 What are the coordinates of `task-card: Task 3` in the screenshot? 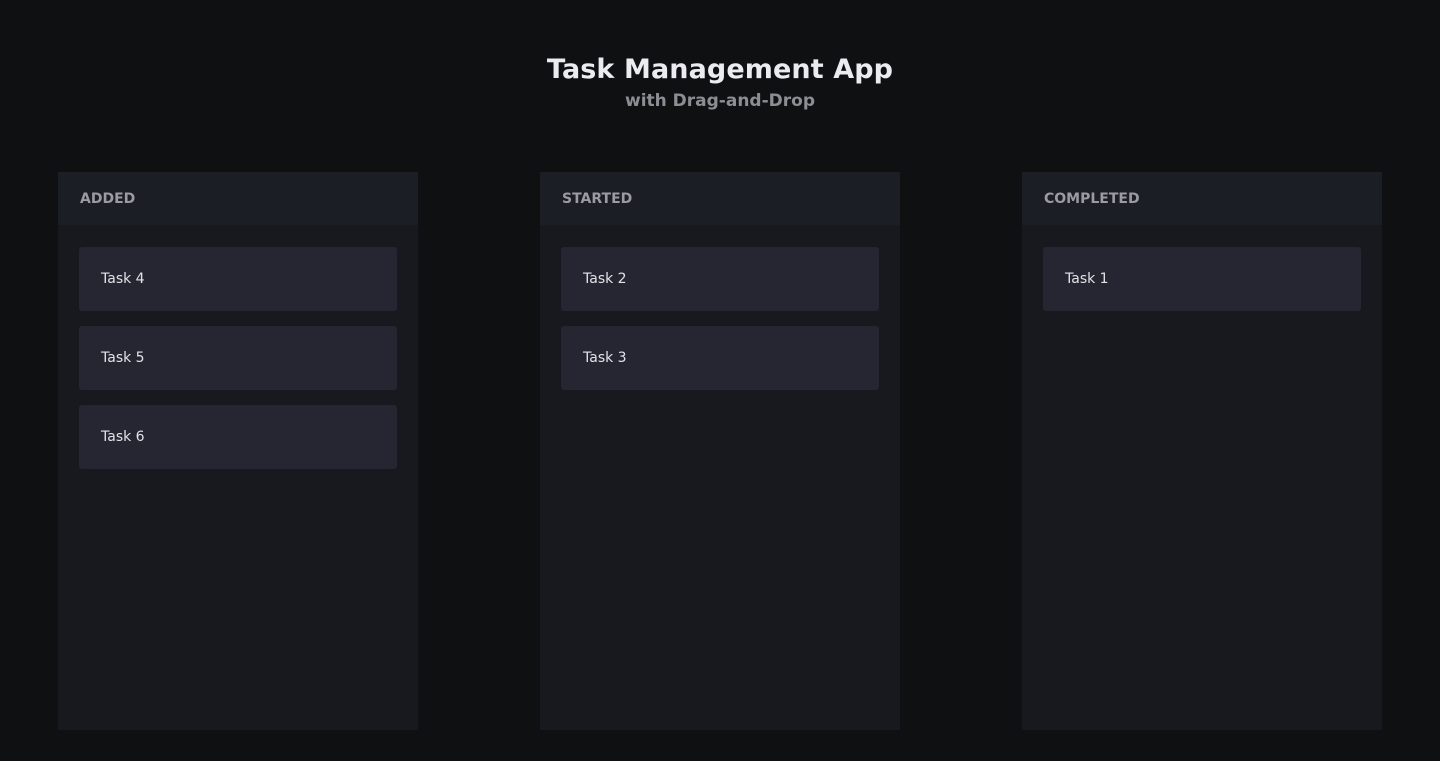 It's located at (720, 358).